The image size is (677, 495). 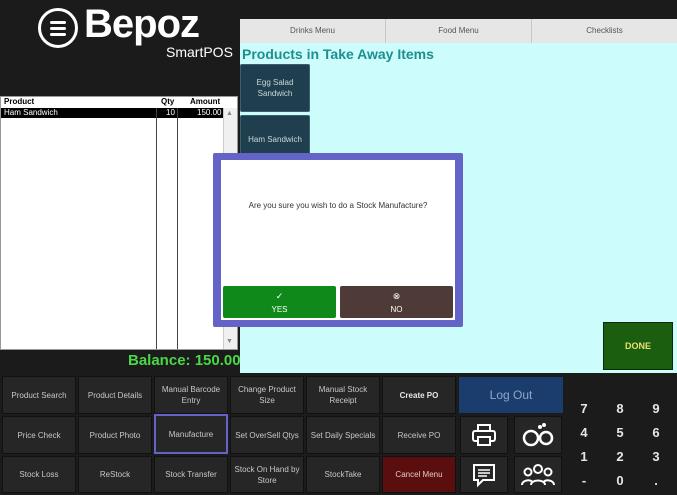 I want to click on scroll-up-icon: ▲, so click(x=229, y=113).